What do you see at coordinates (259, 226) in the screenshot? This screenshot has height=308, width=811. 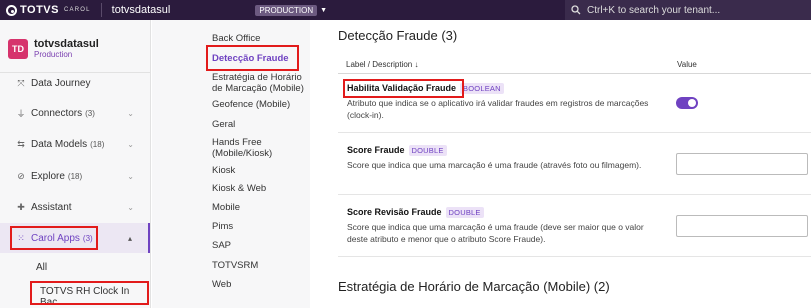 I see `settings-nav-item: Pims` at bounding box center [259, 226].